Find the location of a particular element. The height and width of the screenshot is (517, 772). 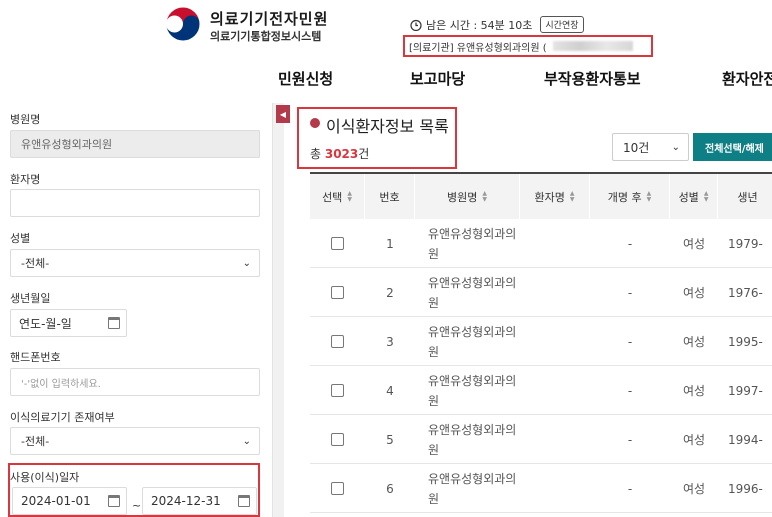

table-row: 6 유앤유성형외과의원 - 여성 1996- is located at coordinates (541, 488).